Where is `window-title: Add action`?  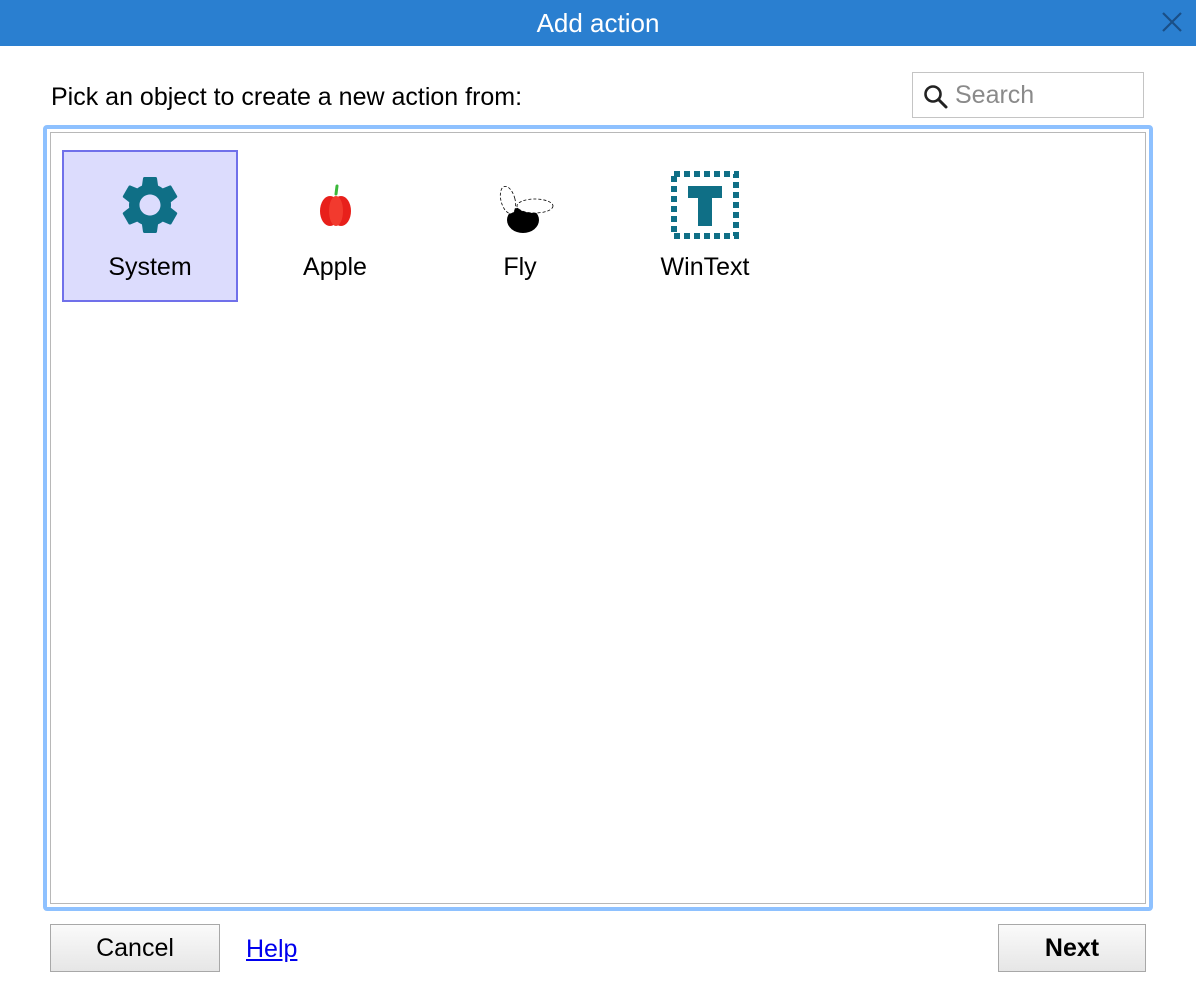
window-title: Add action is located at coordinates (598, 23).